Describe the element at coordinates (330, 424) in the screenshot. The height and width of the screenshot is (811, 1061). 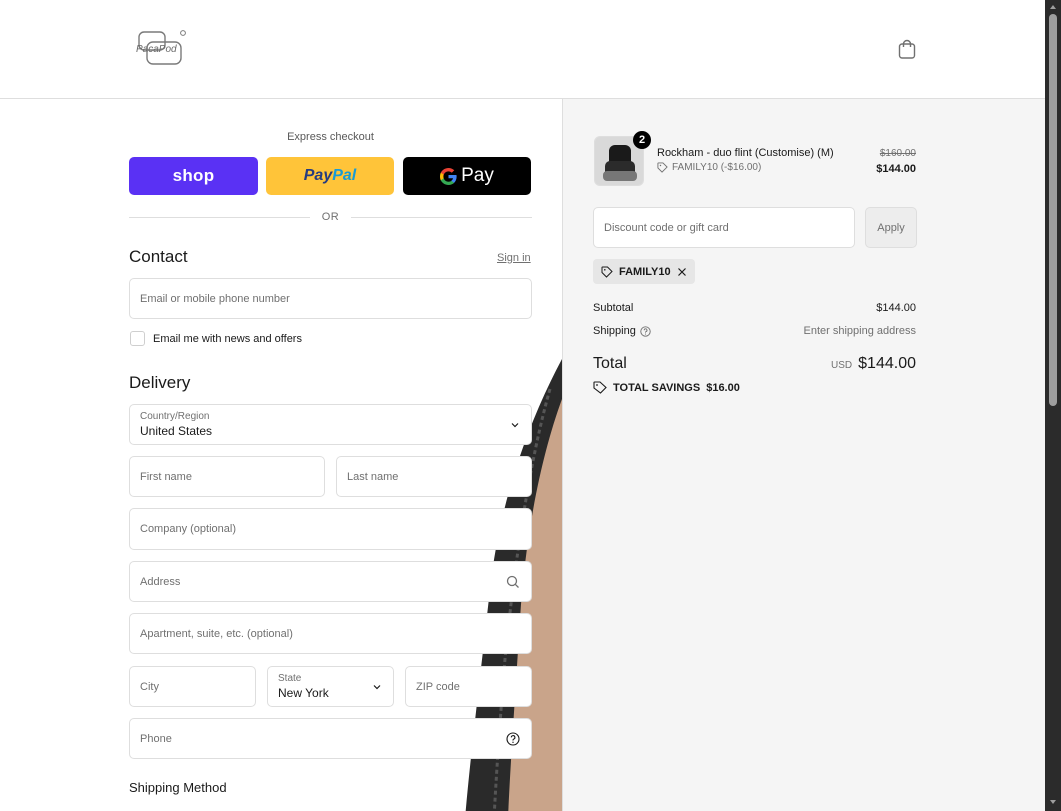
I see `country-select: Country/Region United States` at that location.